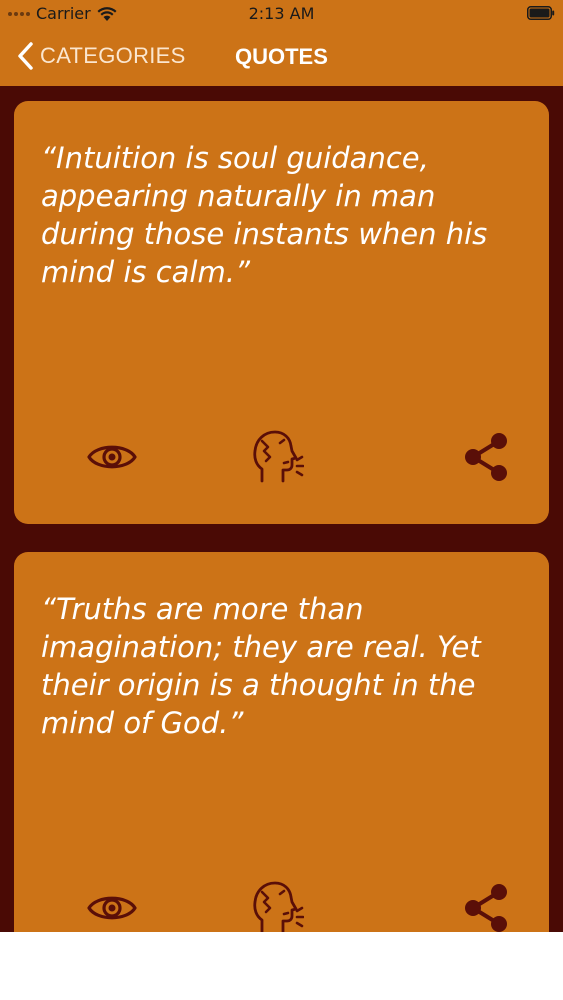  I want to click on bottom-area, so click(281, 966).